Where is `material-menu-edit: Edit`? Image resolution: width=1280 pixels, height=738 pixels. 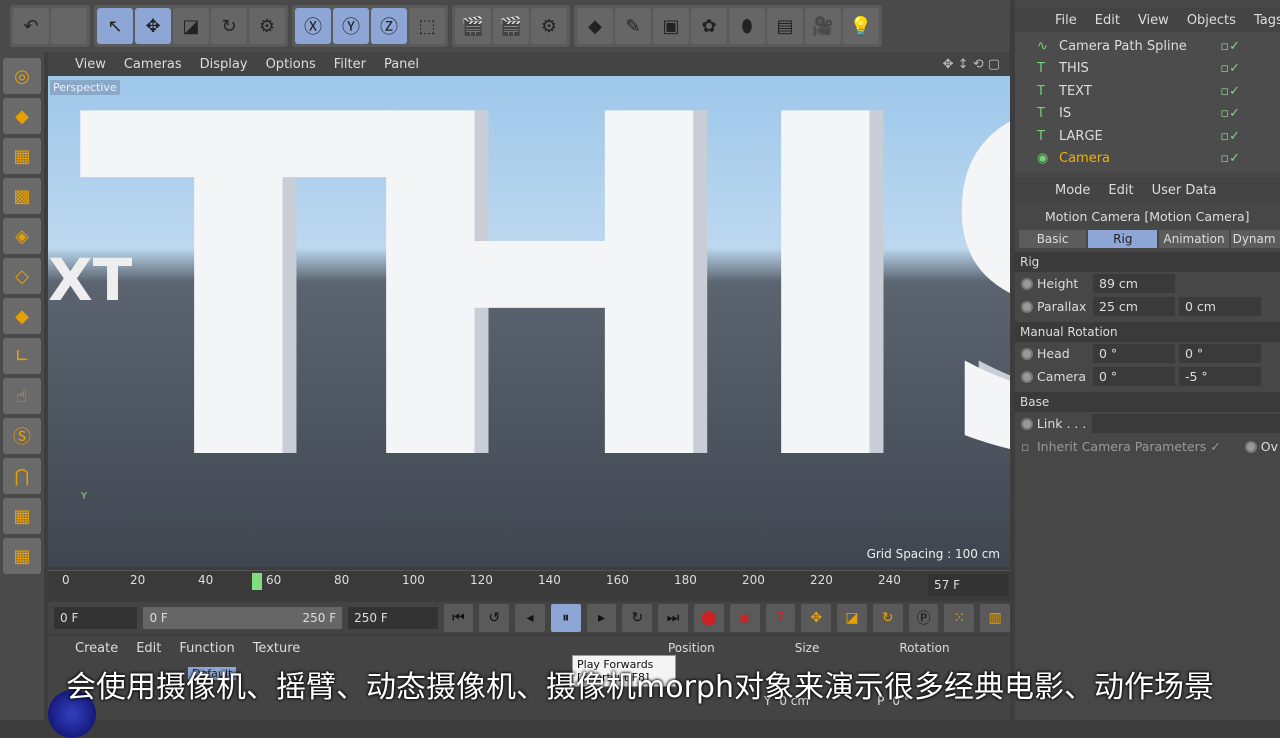
material-menu-edit: Edit is located at coordinates (148, 648).